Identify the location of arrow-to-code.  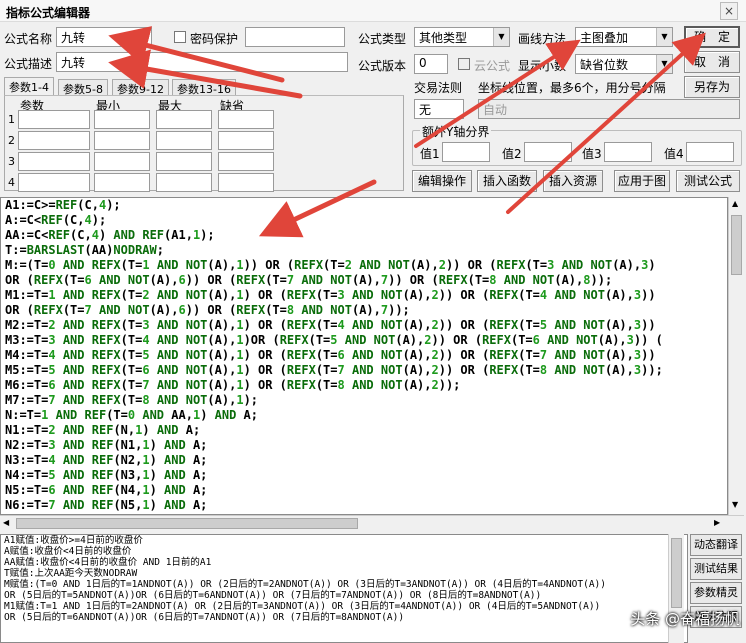
(317, 208).